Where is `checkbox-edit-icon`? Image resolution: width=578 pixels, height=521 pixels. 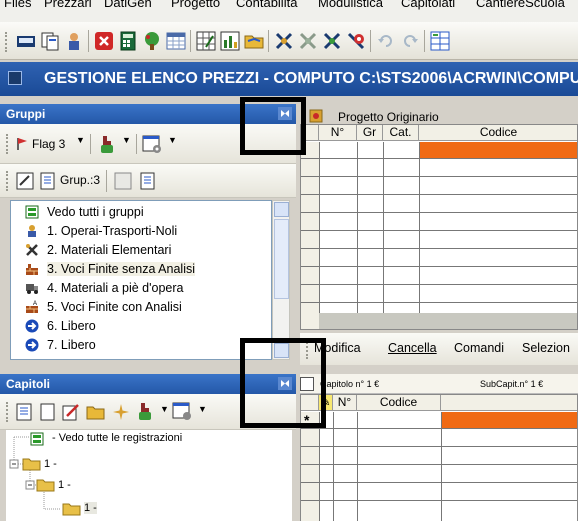 checkbox-edit-icon is located at coordinates (25, 181).